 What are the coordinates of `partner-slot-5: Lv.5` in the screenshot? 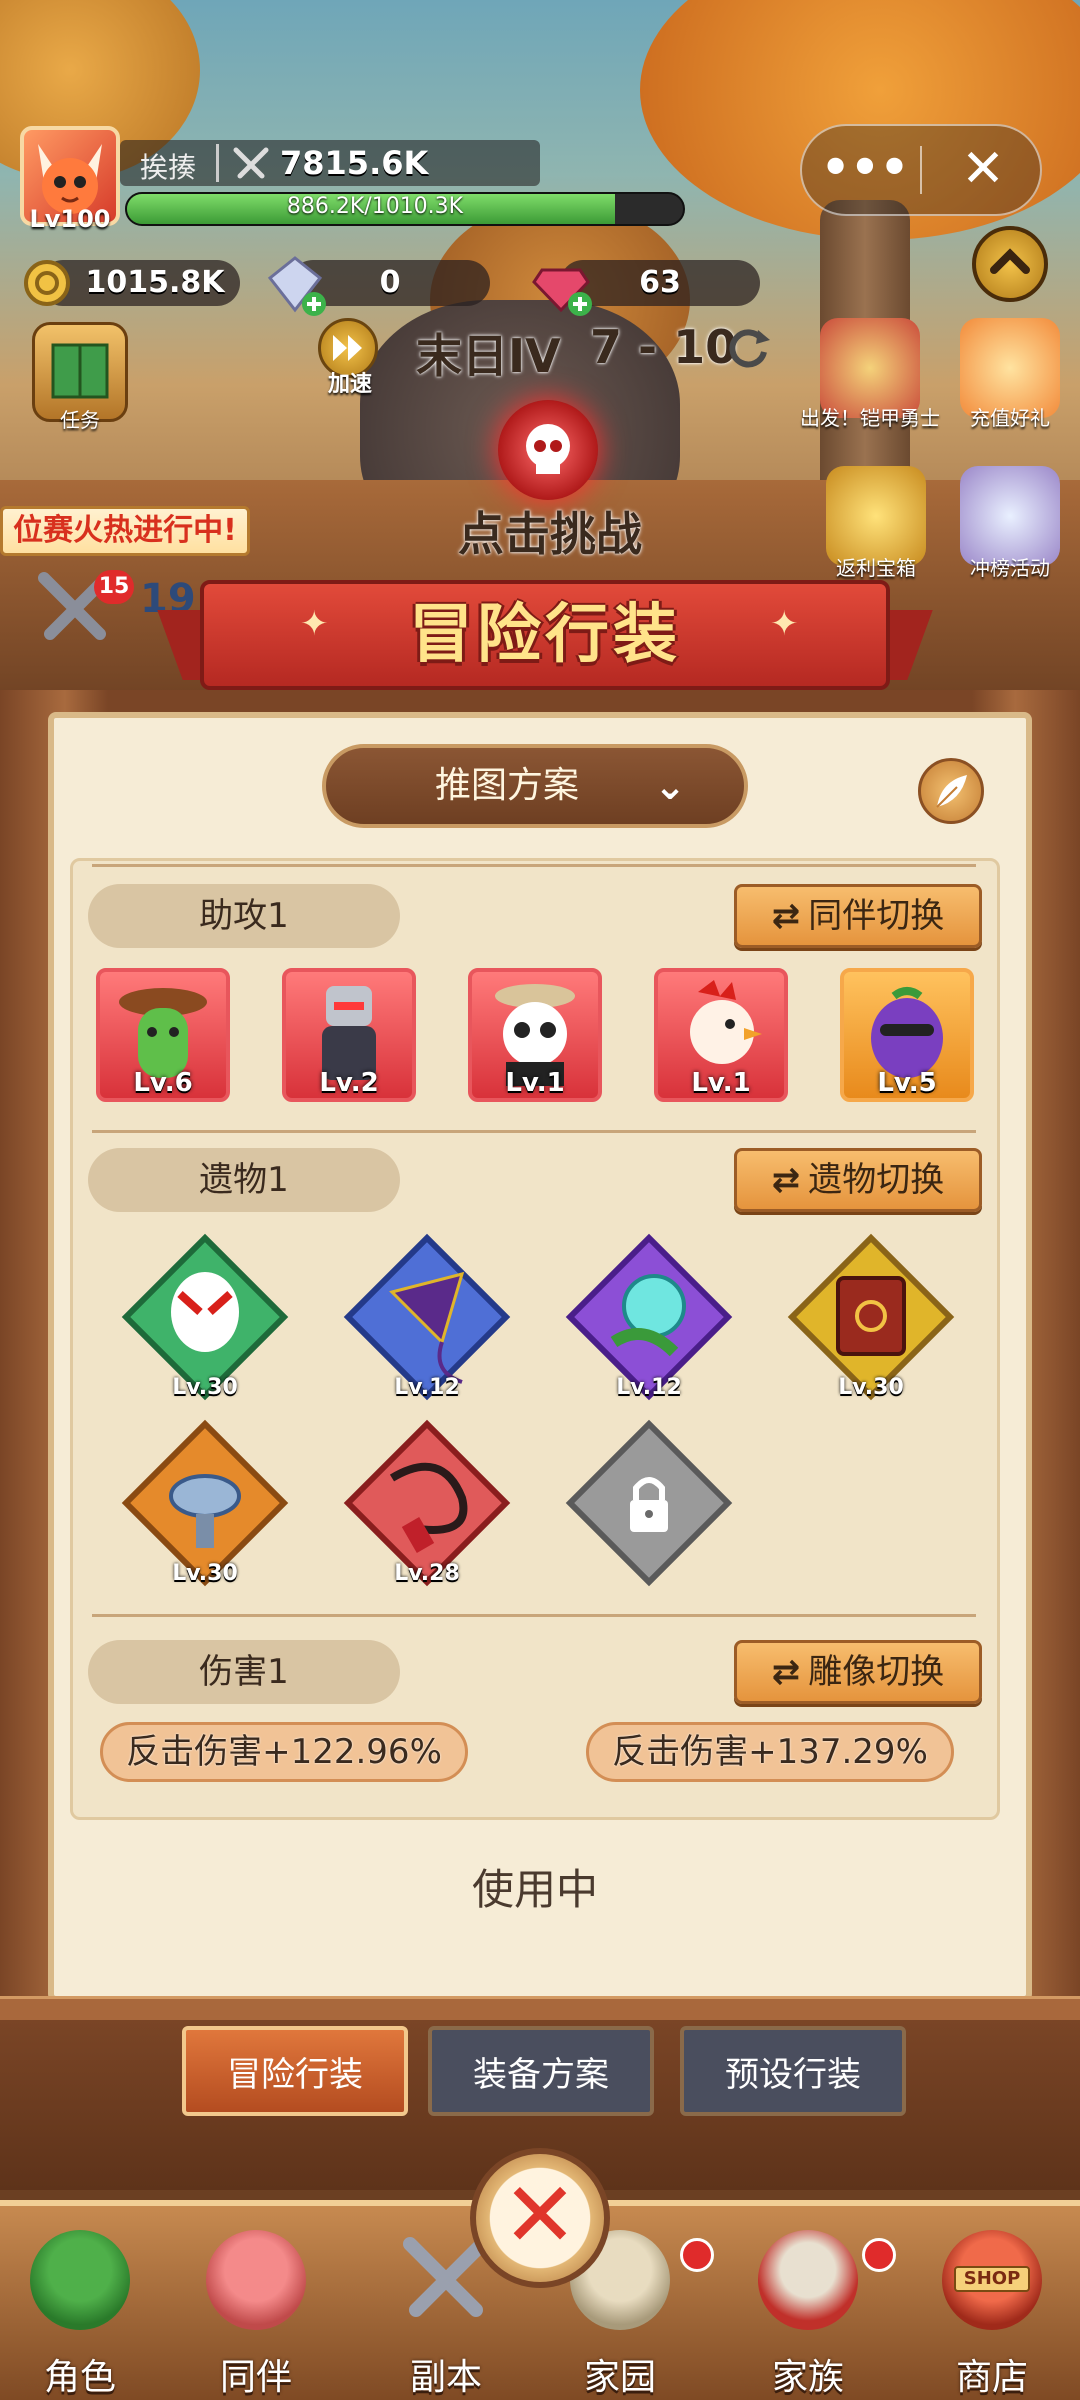 It's located at (907, 1035).